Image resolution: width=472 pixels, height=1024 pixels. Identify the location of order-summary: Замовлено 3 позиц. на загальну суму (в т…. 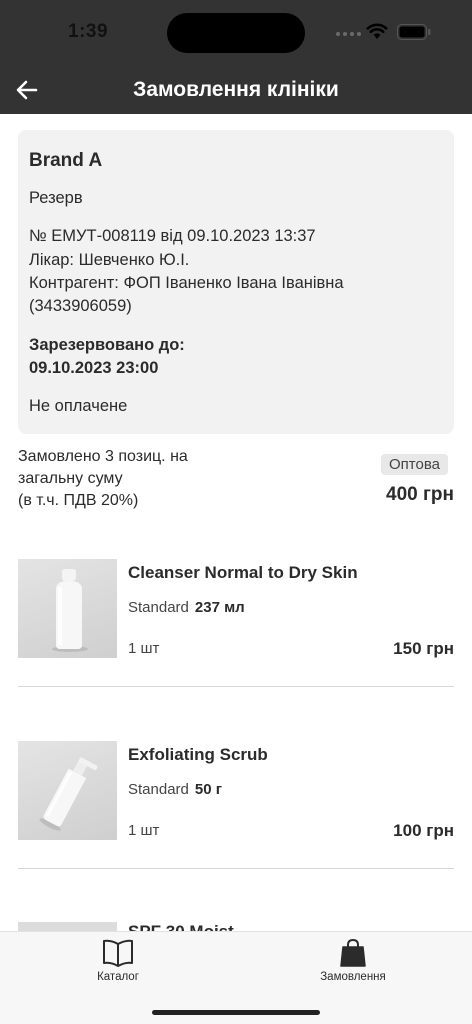
(236, 481).